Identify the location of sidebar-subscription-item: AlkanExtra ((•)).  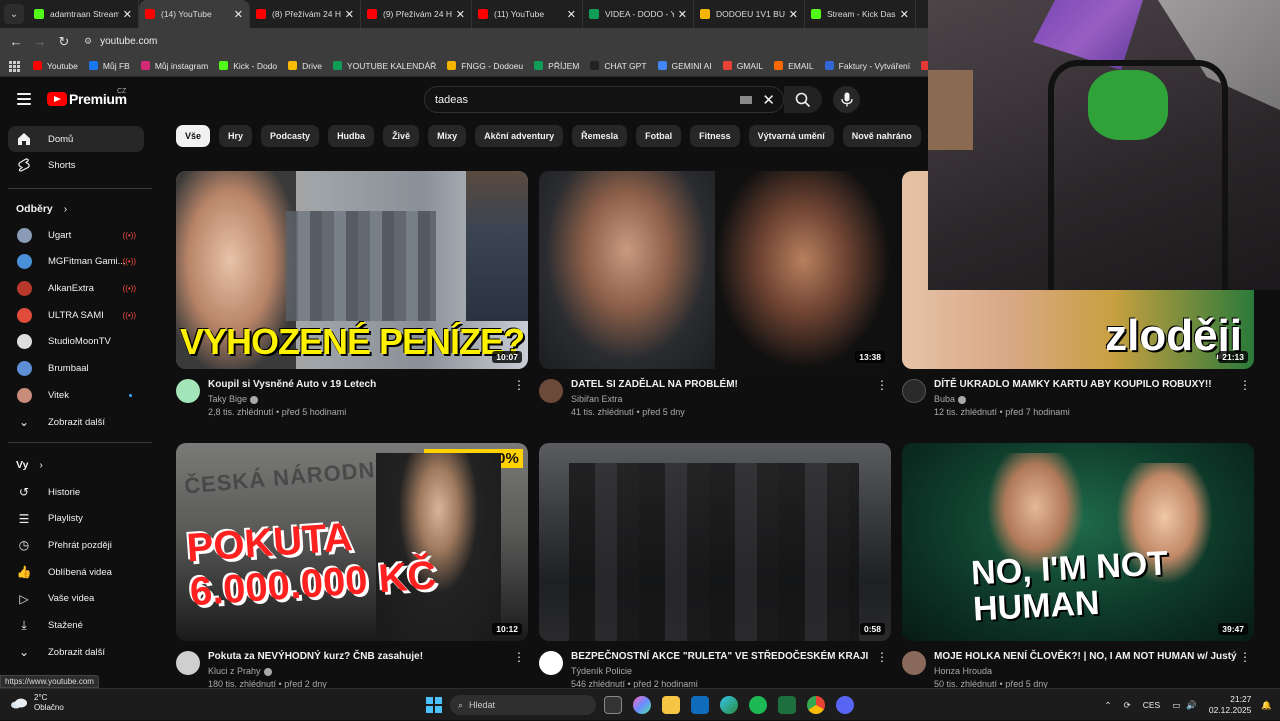
(76, 288).